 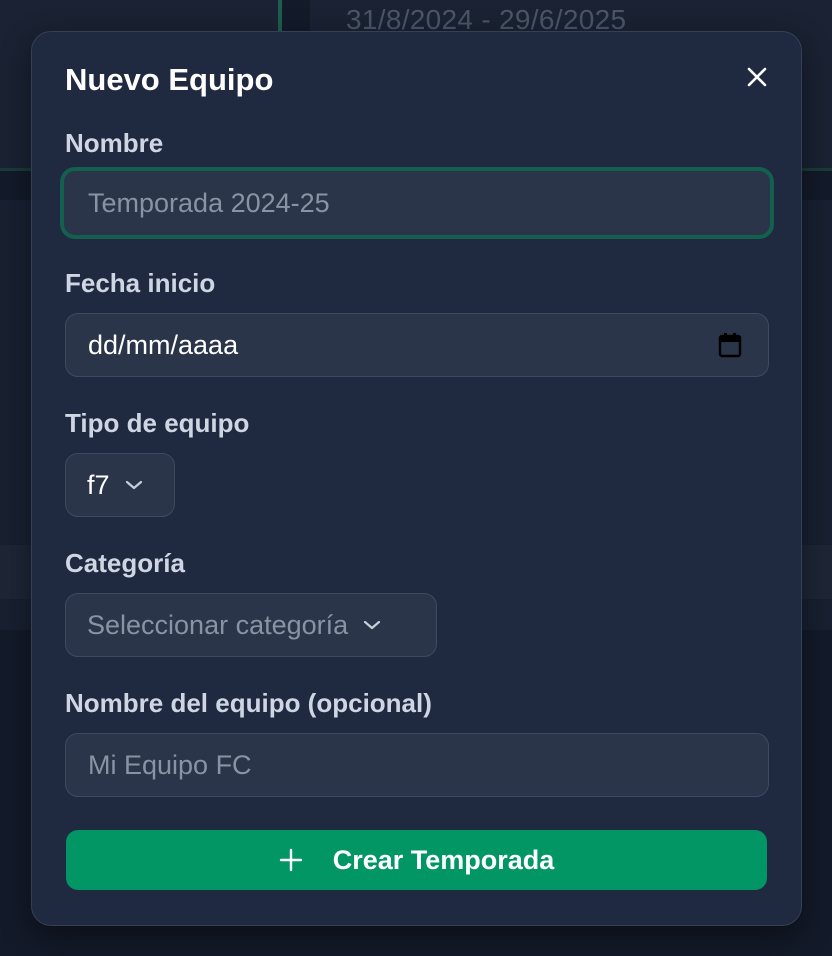 What do you see at coordinates (417, 345) in the screenshot?
I see `fecha-inicio-input: dd/mm/aaaa` at bounding box center [417, 345].